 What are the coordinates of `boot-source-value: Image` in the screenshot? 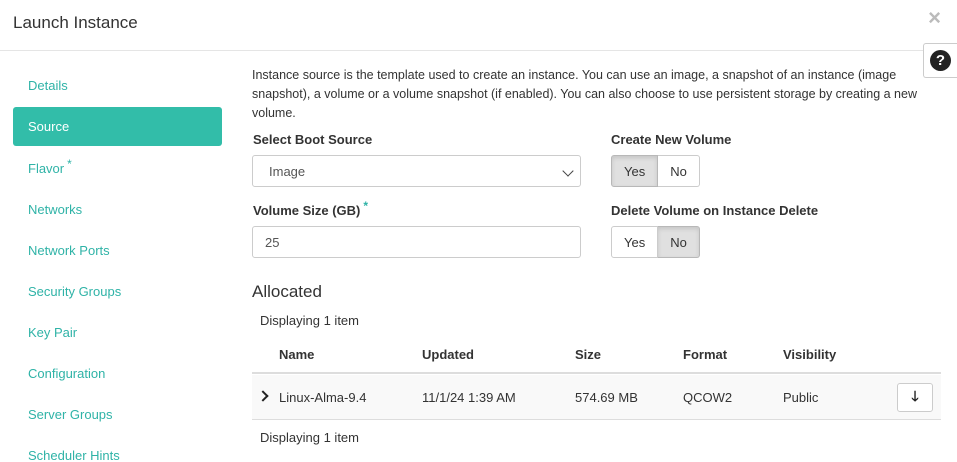 It's located at (287, 171).